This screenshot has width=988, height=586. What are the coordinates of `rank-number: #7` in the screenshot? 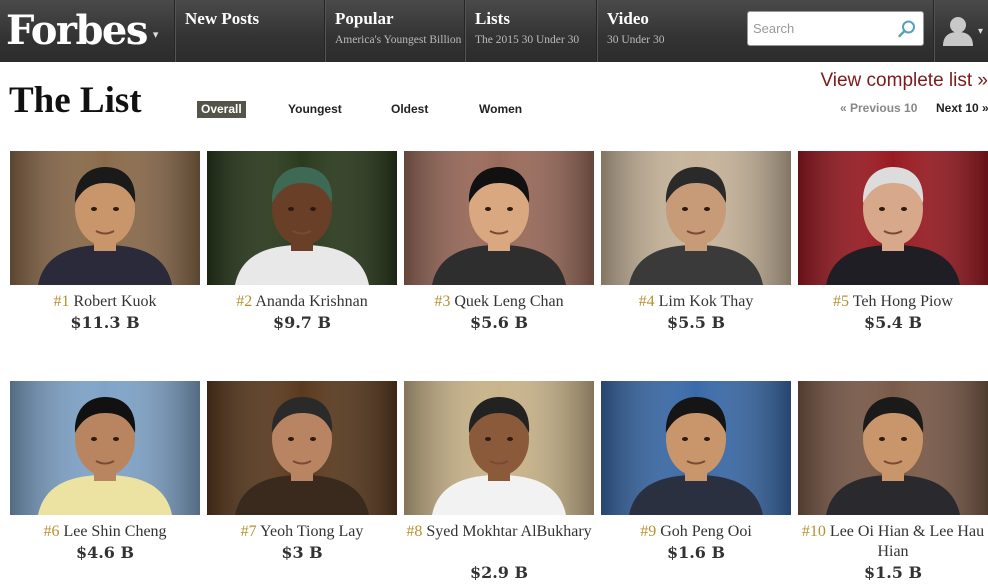 It's located at (248, 531).